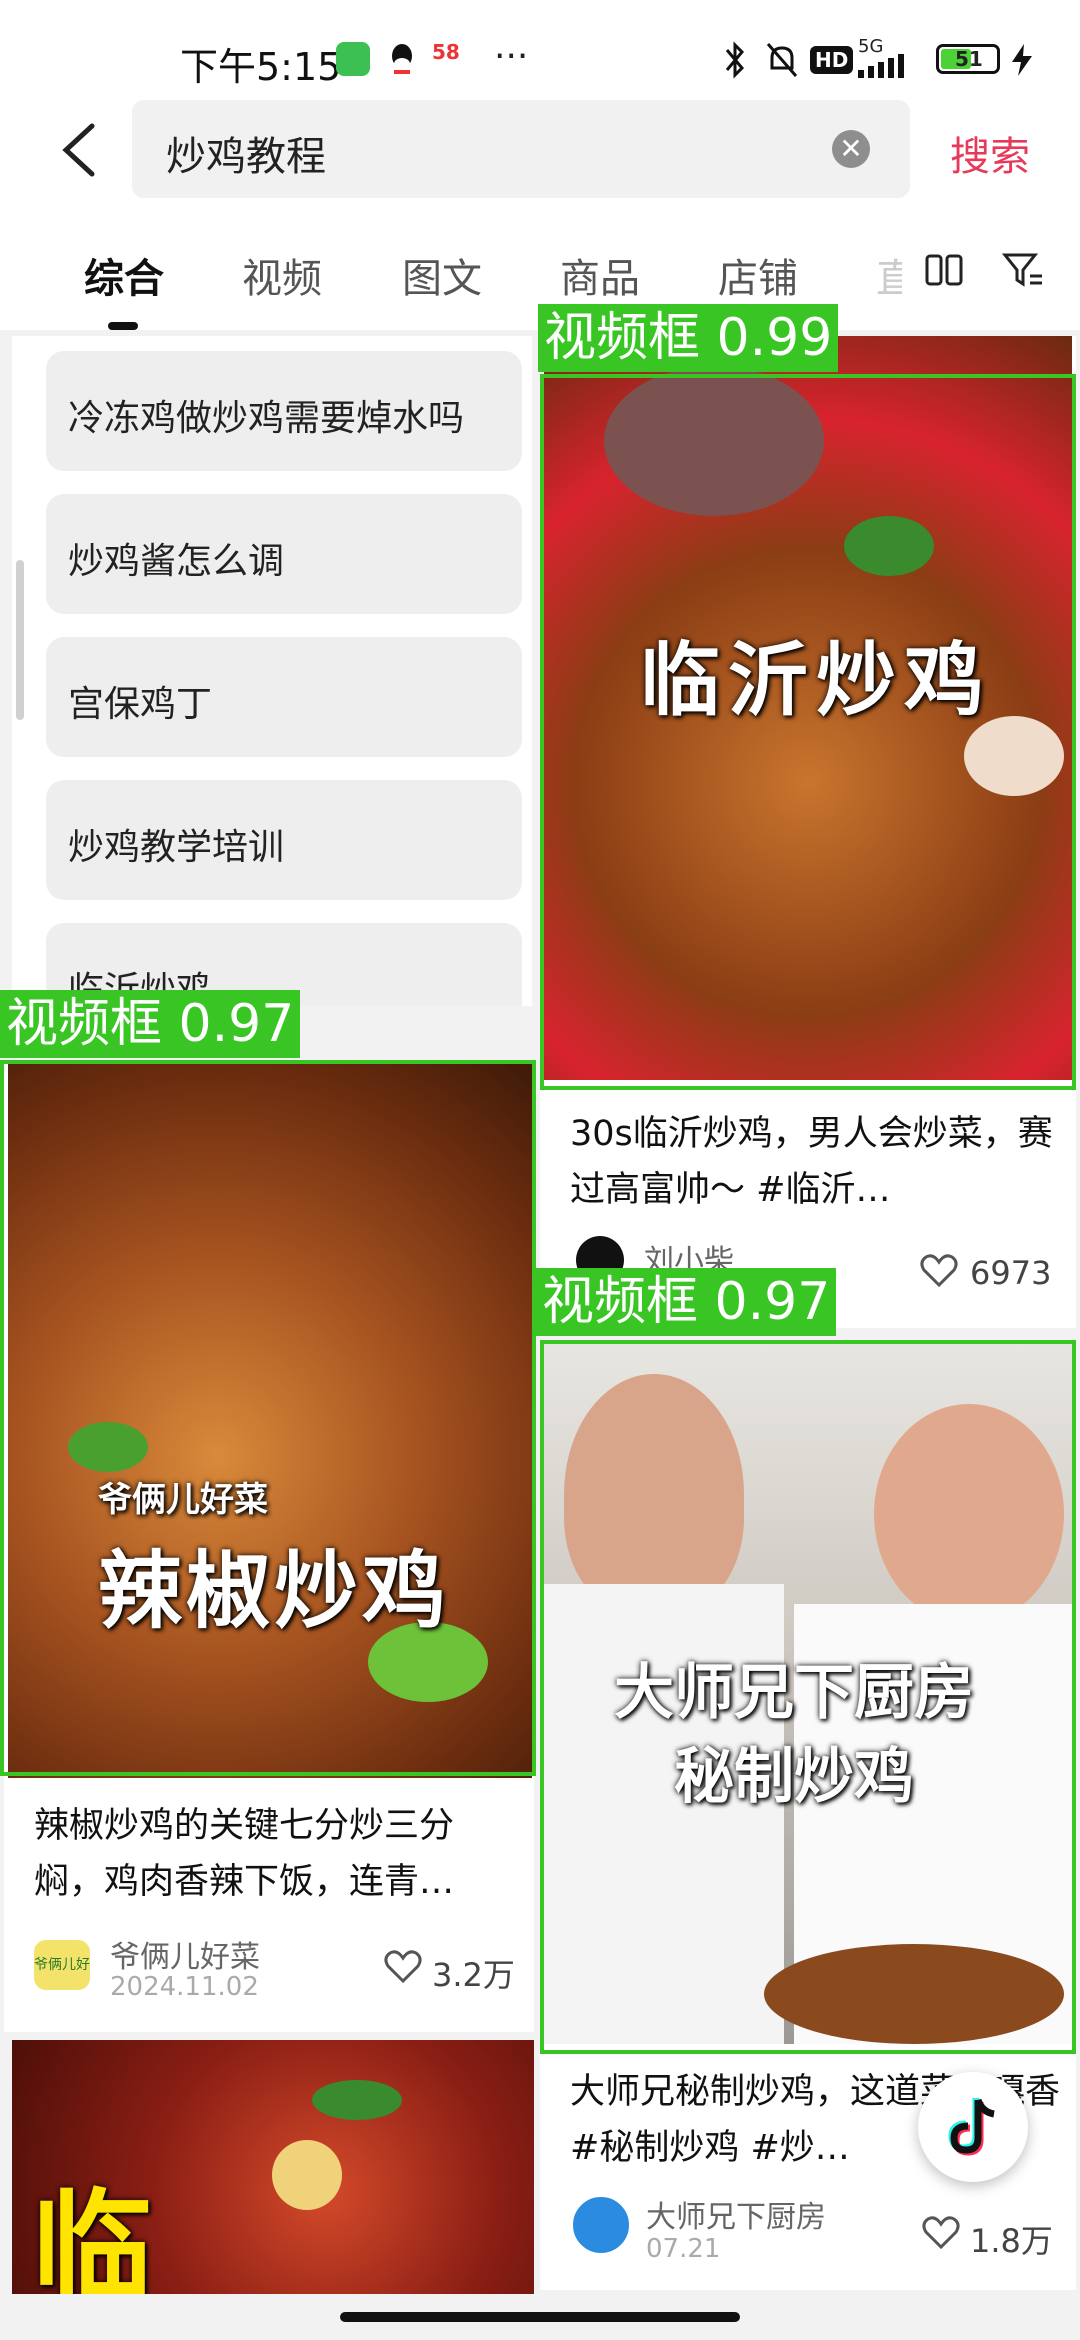 Image resolution: width=1080 pixels, height=2340 pixels. Describe the element at coordinates (1022, 62) in the screenshot. I see `charging-icon` at that location.